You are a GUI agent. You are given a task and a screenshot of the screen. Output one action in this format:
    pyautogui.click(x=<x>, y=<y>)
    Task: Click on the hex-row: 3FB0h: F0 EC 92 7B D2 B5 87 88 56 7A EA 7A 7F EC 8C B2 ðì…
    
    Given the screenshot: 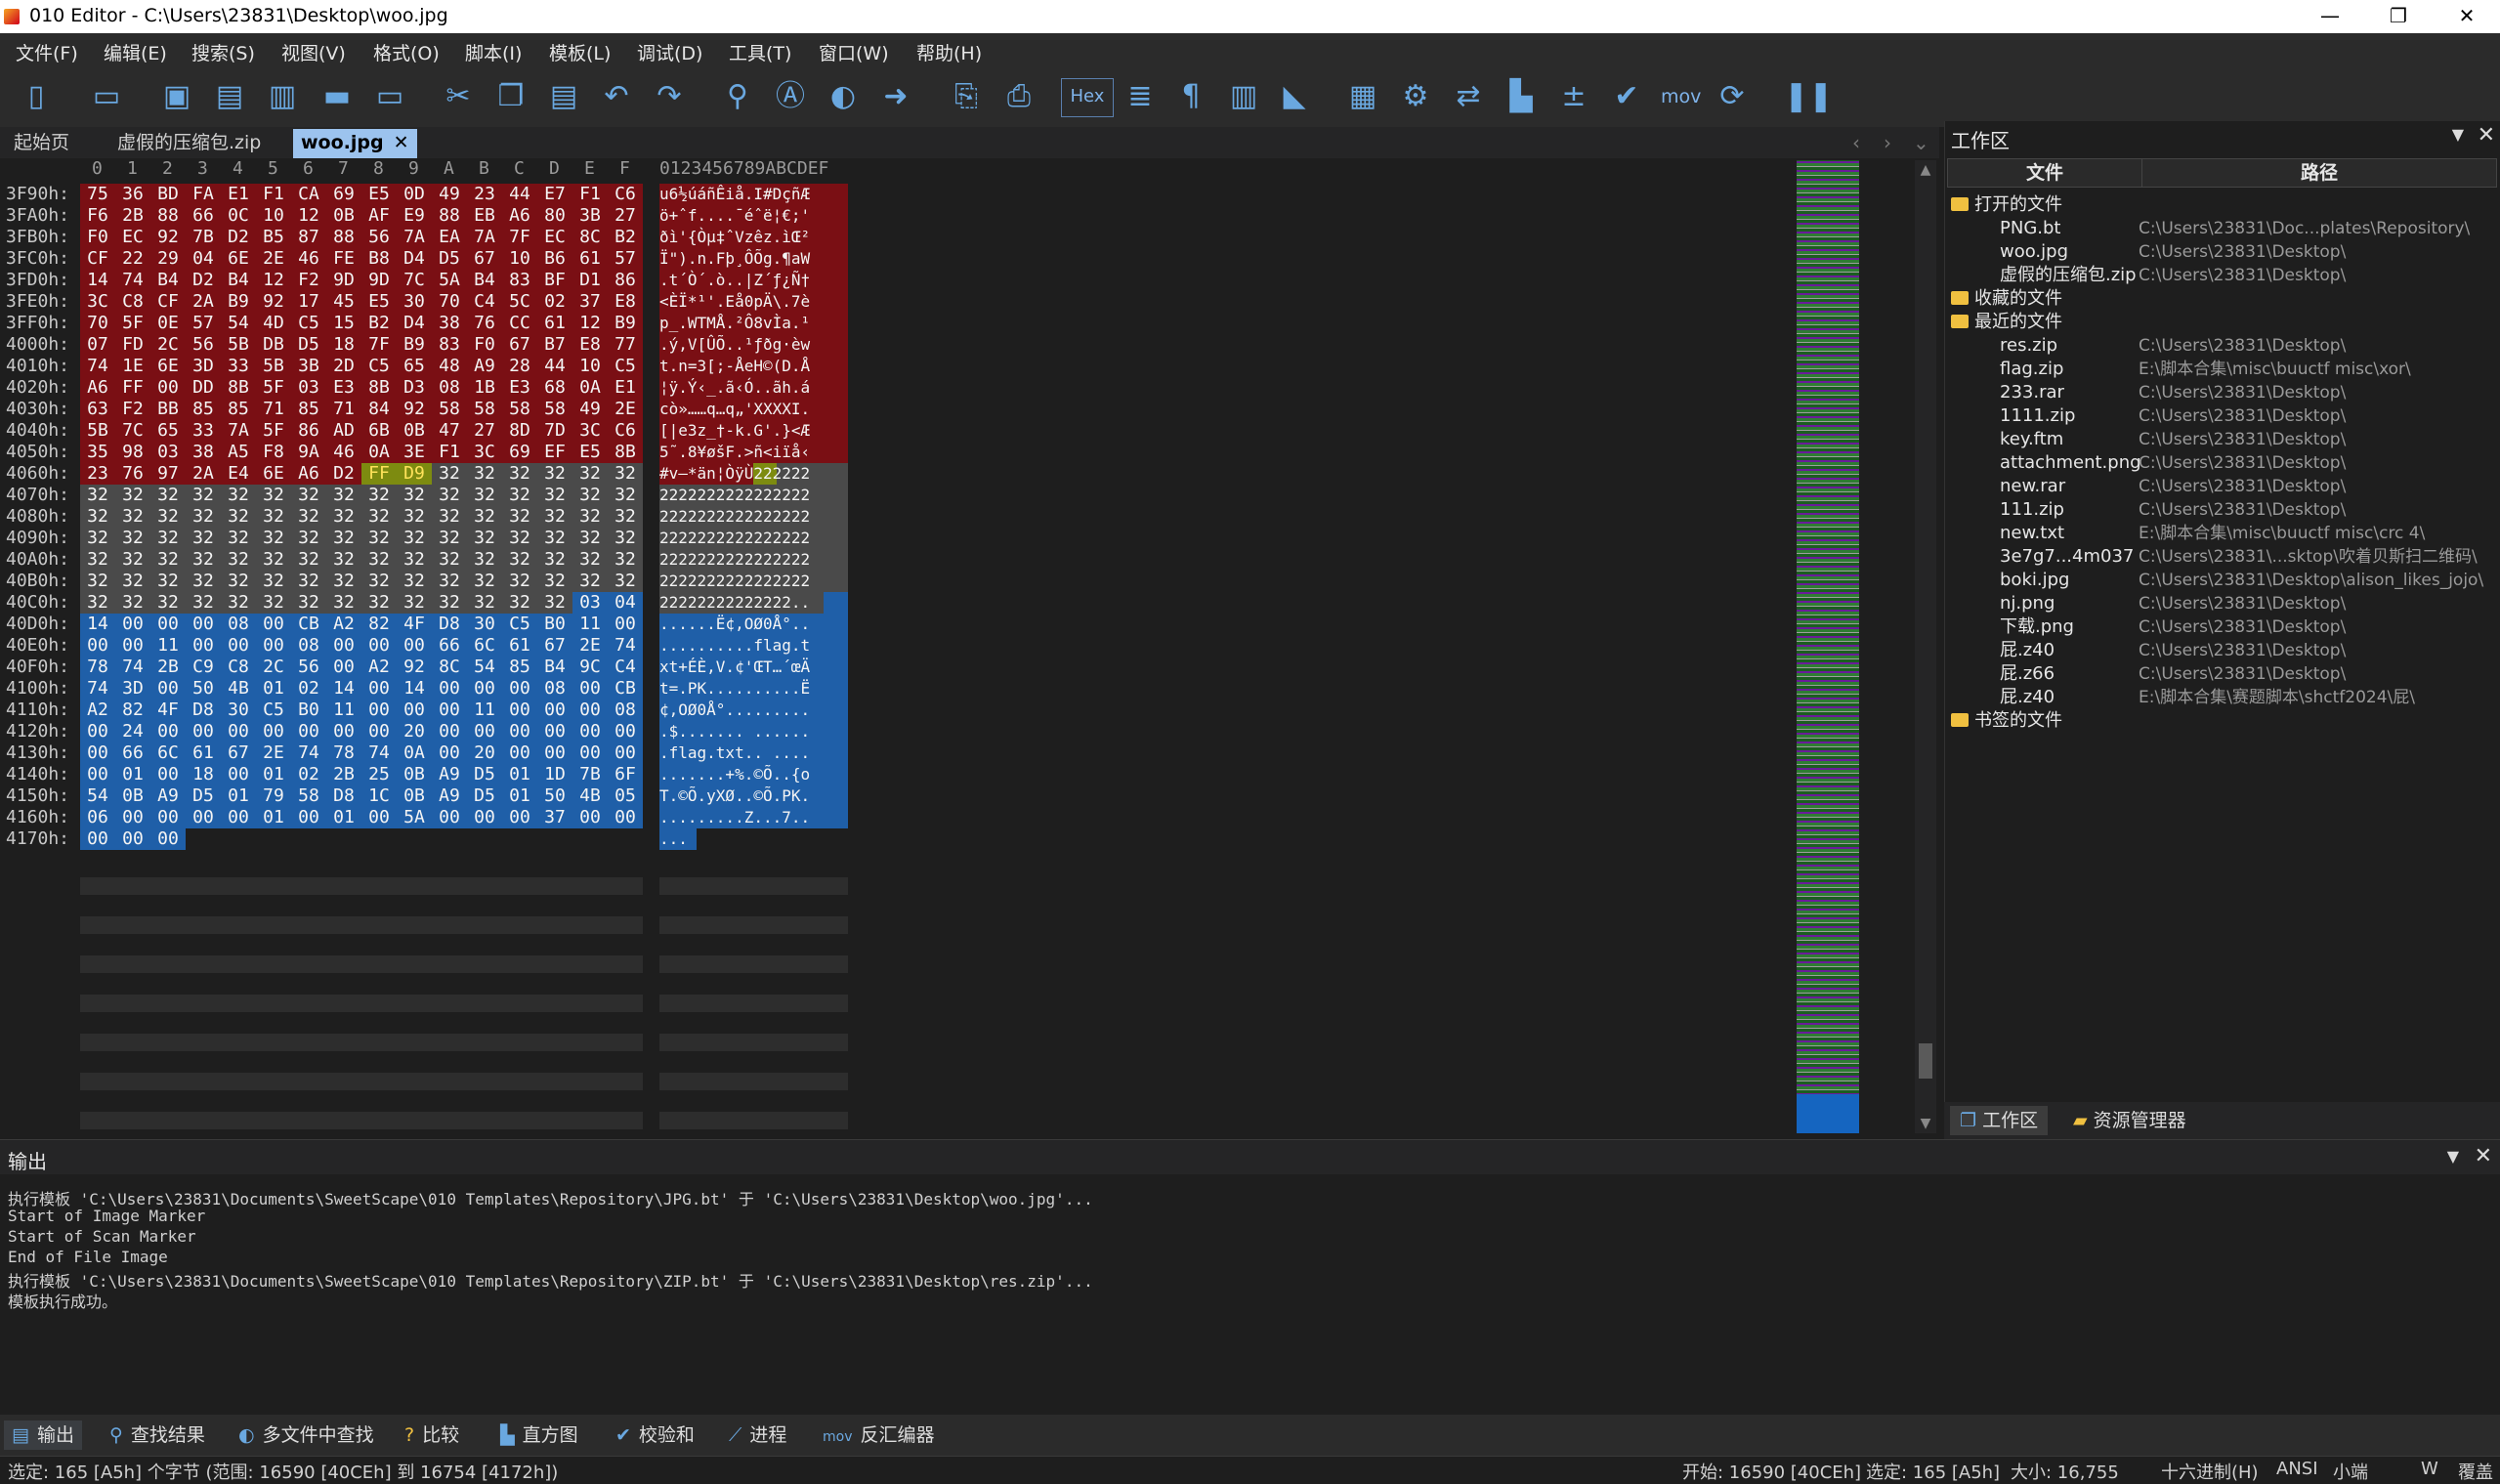 What is the action you would take?
    pyautogui.click(x=430, y=238)
    